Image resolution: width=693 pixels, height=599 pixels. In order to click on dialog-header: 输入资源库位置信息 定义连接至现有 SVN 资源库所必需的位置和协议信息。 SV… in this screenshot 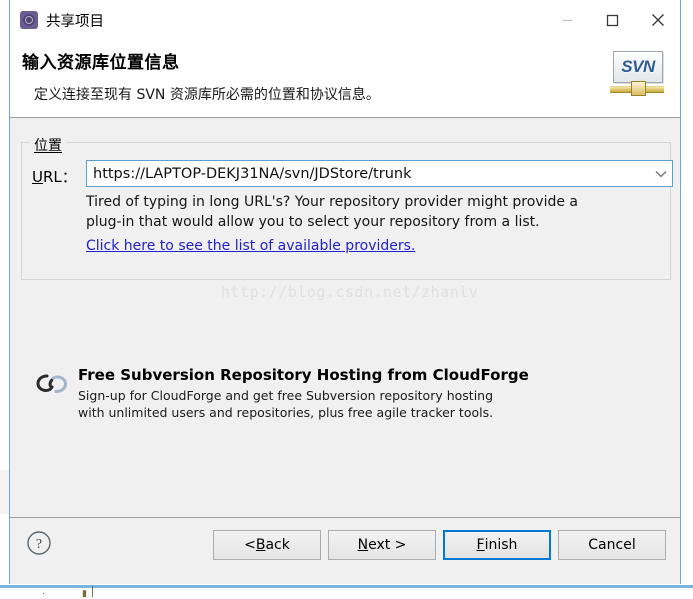, I will do `click(345, 79)`.